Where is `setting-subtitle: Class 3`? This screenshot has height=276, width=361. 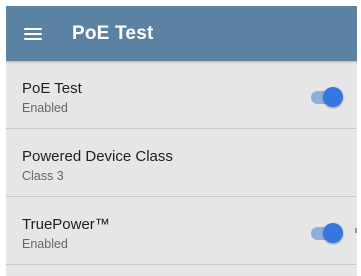
setting-subtitle: Class 3 is located at coordinates (43, 176).